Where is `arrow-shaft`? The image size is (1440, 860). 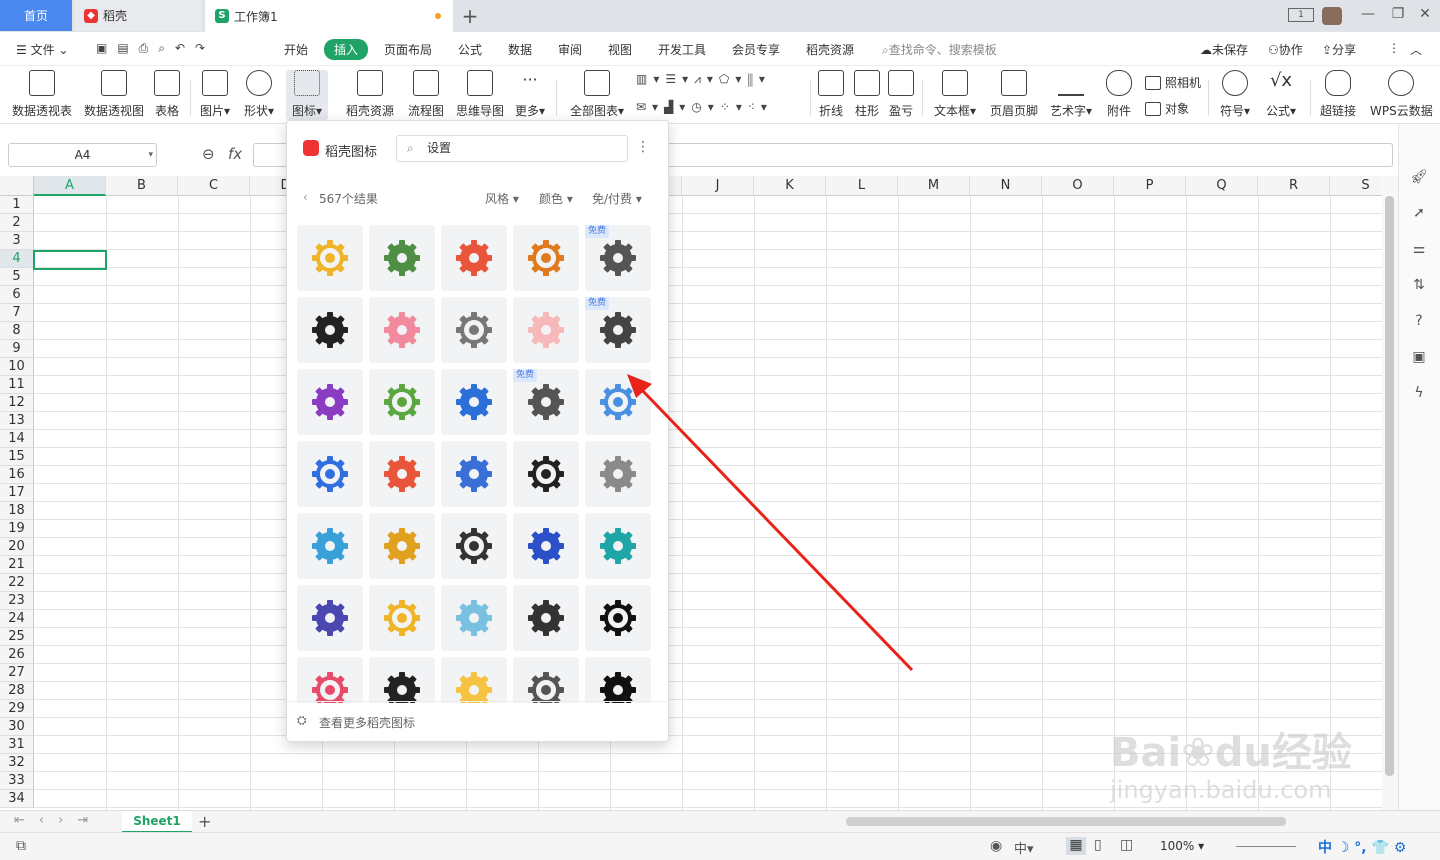
arrow-shaft is located at coordinates (776, 529).